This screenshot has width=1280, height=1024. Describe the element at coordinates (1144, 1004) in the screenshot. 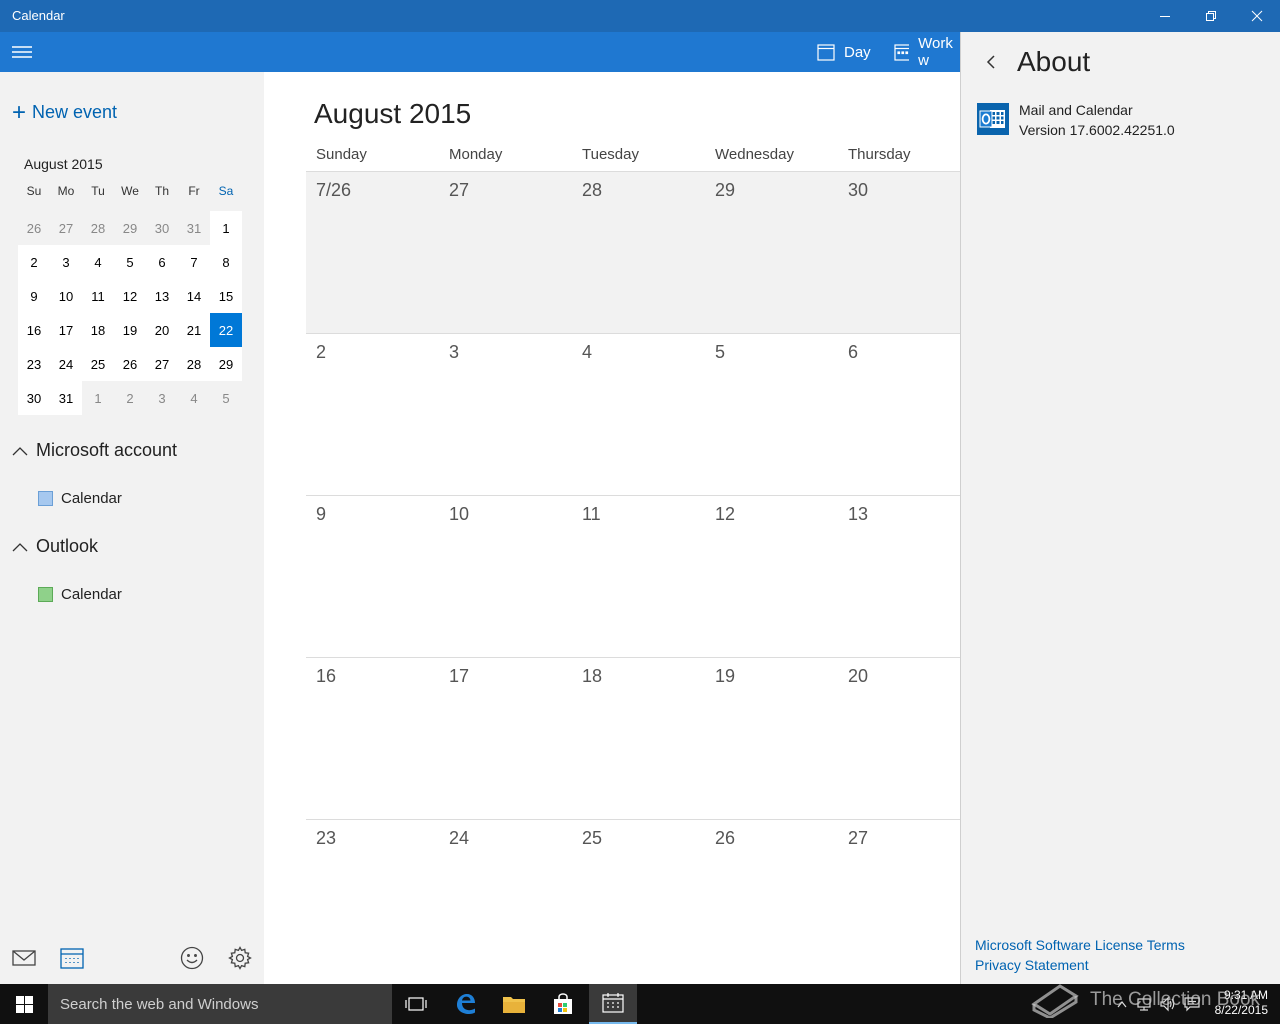

I see `network-button` at that location.